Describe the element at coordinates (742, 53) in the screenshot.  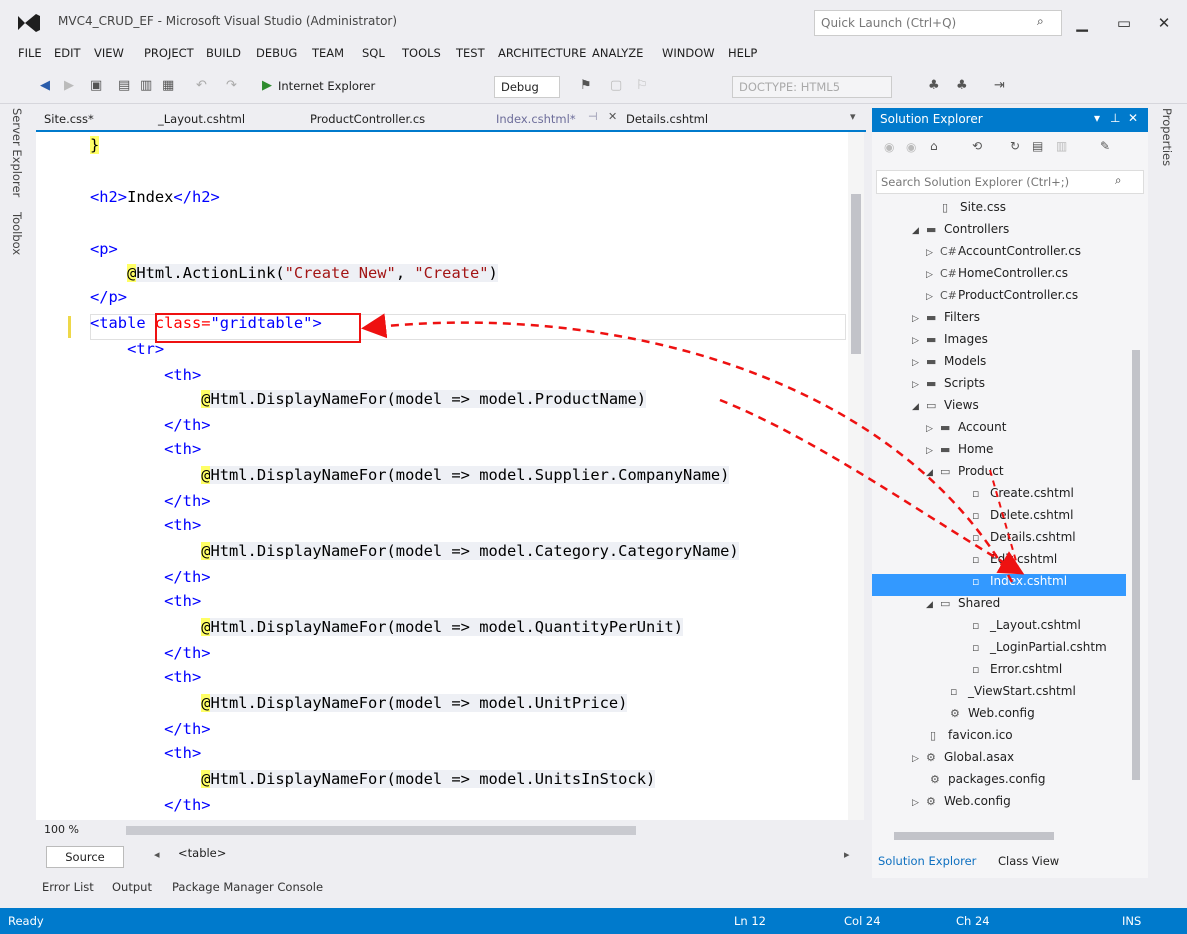
I see `menu-help: HELP` at that location.